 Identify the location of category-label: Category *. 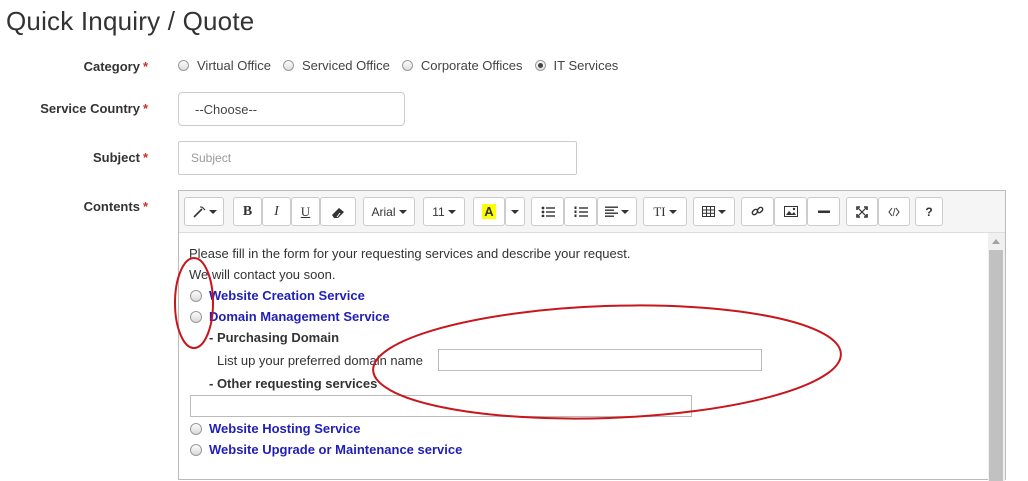
(115, 66).